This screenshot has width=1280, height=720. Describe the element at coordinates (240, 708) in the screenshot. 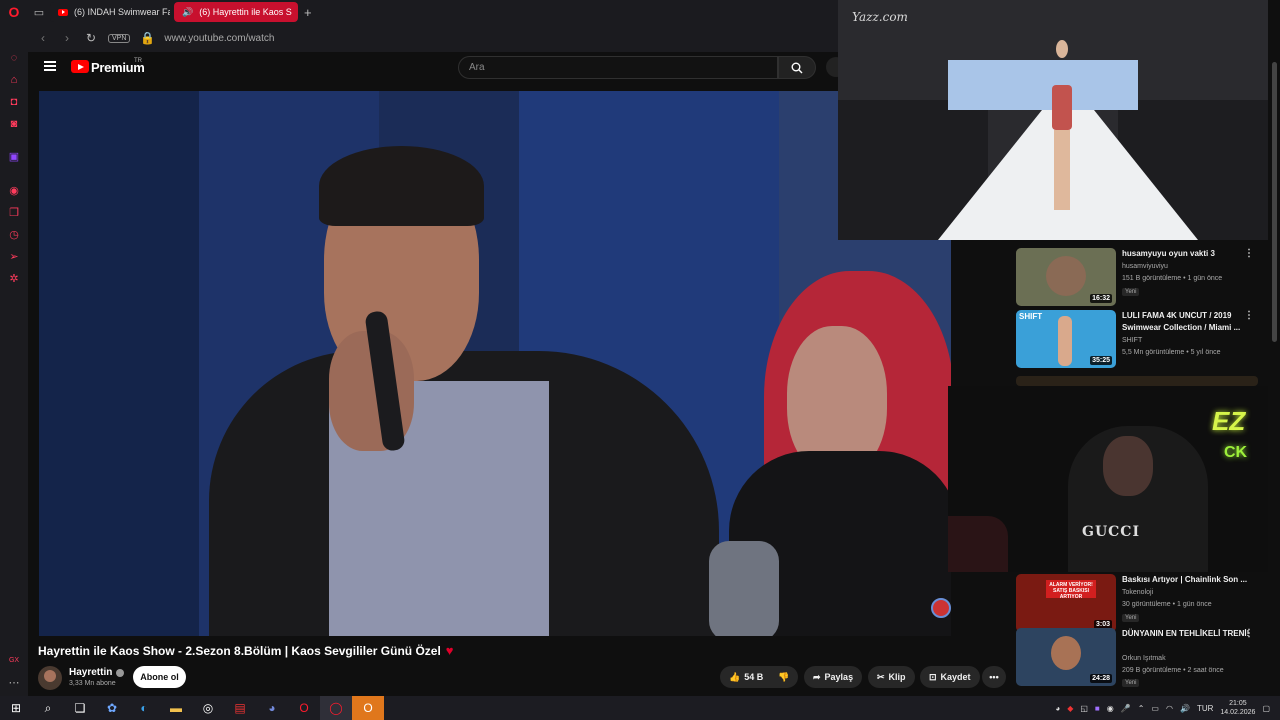

I see `video-editor-icon: ▤` at that location.